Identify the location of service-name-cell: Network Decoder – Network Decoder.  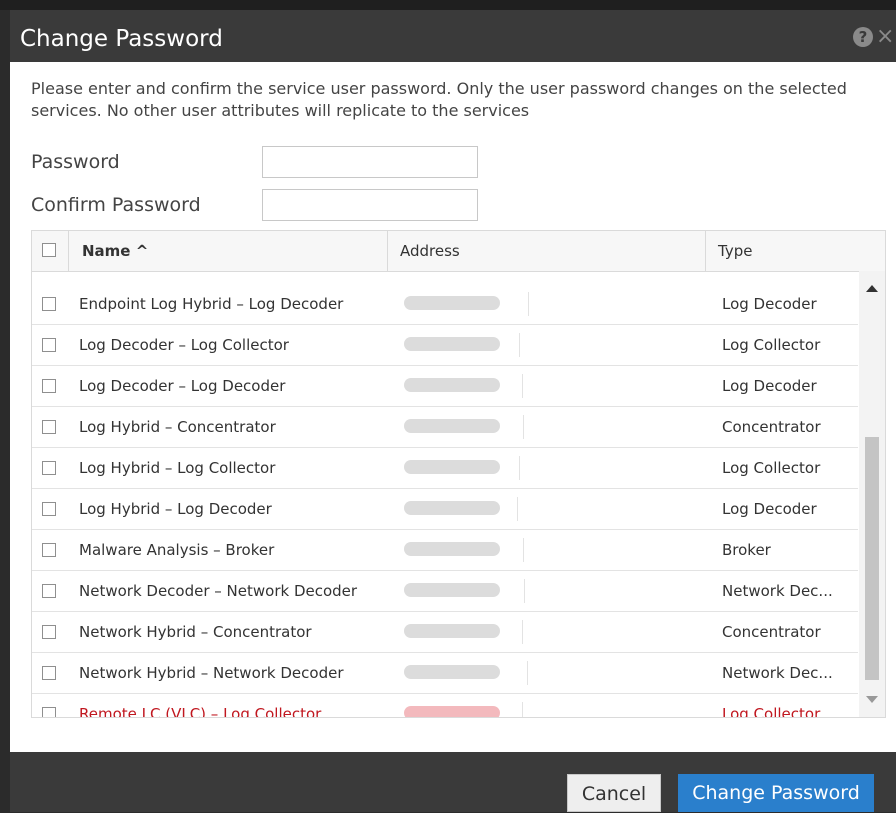
(218, 591).